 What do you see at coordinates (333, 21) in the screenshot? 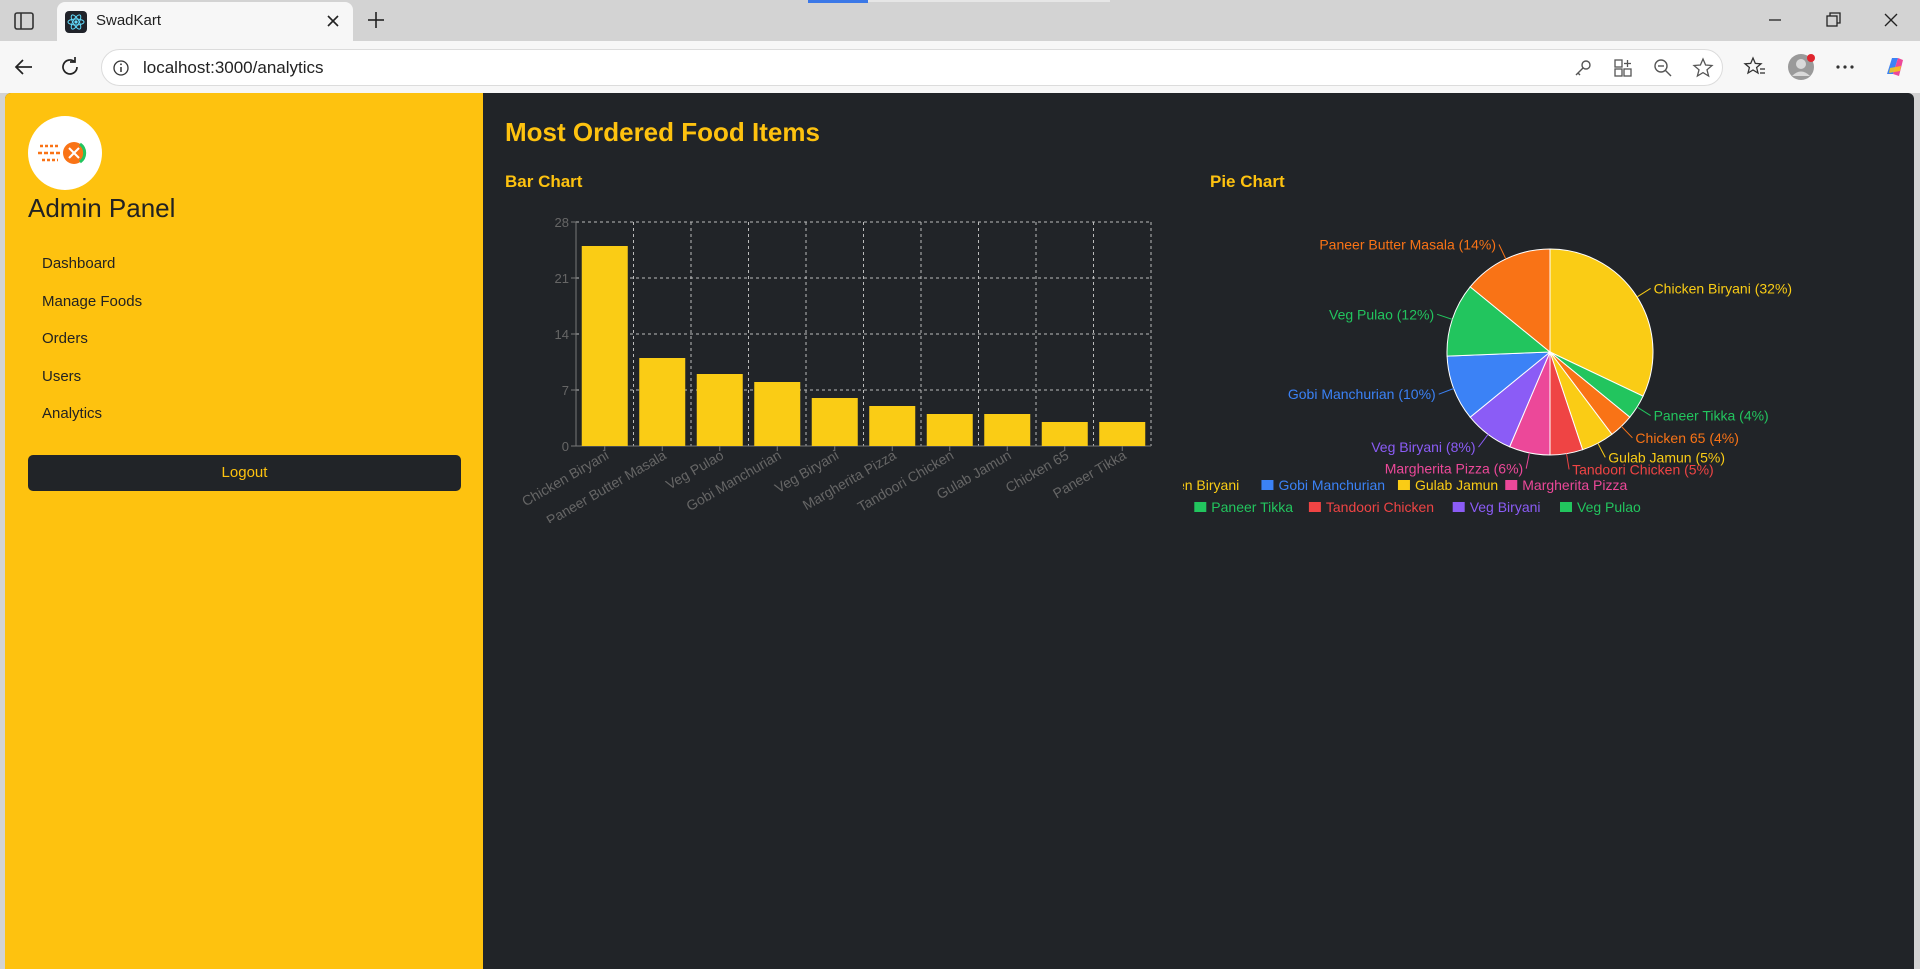
I see `close-tab-icon` at bounding box center [333, 21].